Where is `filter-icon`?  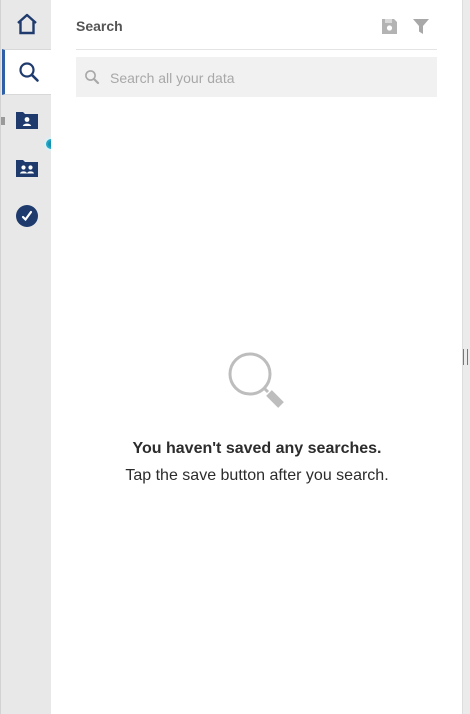
filter-icon is located at coordinates (421, 26).